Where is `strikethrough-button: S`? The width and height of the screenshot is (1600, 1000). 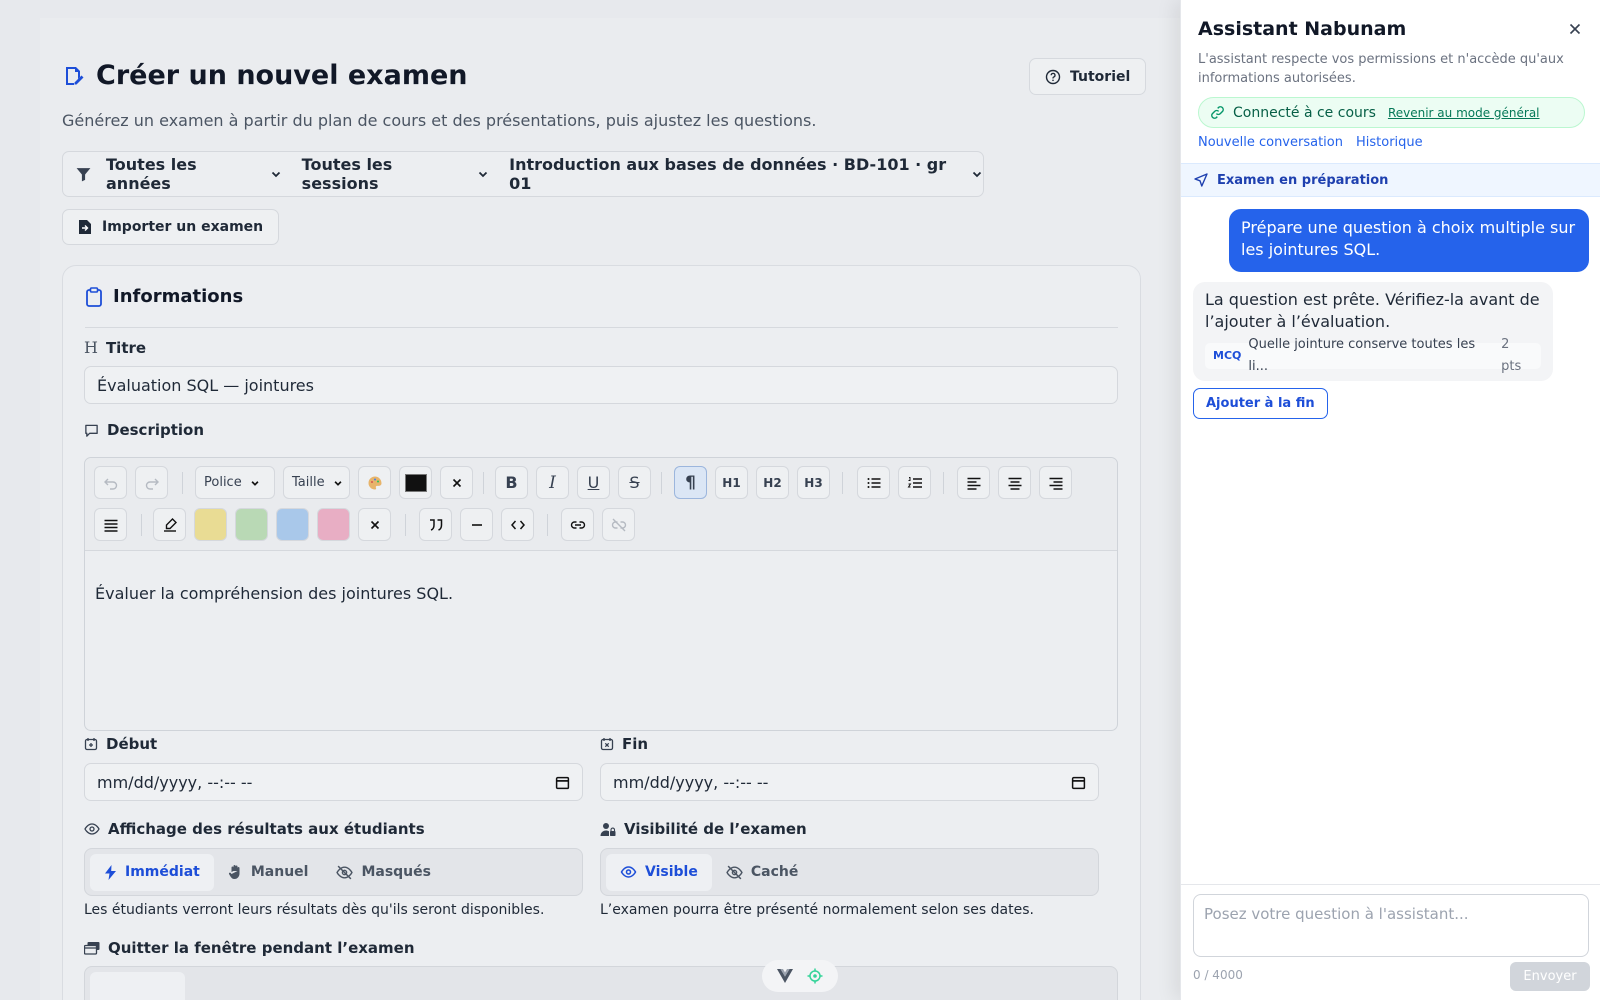
strikethrough-button: S is located at coordinates (634, 482).